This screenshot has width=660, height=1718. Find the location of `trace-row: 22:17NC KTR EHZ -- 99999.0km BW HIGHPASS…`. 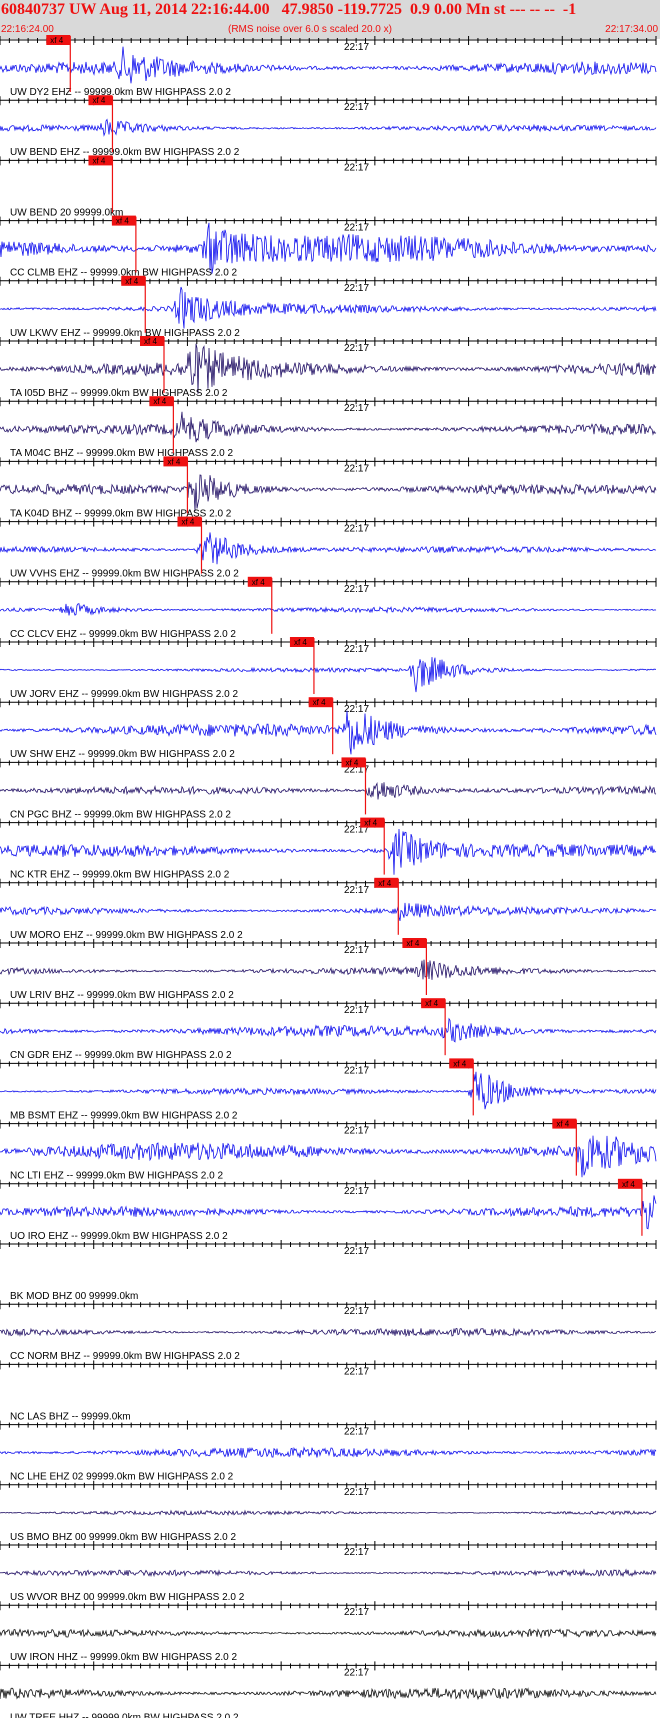

trace-row: 22:17NC KTR EHZ -- 99999.0km BW HIGHPASS… is located at coordinates (328, 849).